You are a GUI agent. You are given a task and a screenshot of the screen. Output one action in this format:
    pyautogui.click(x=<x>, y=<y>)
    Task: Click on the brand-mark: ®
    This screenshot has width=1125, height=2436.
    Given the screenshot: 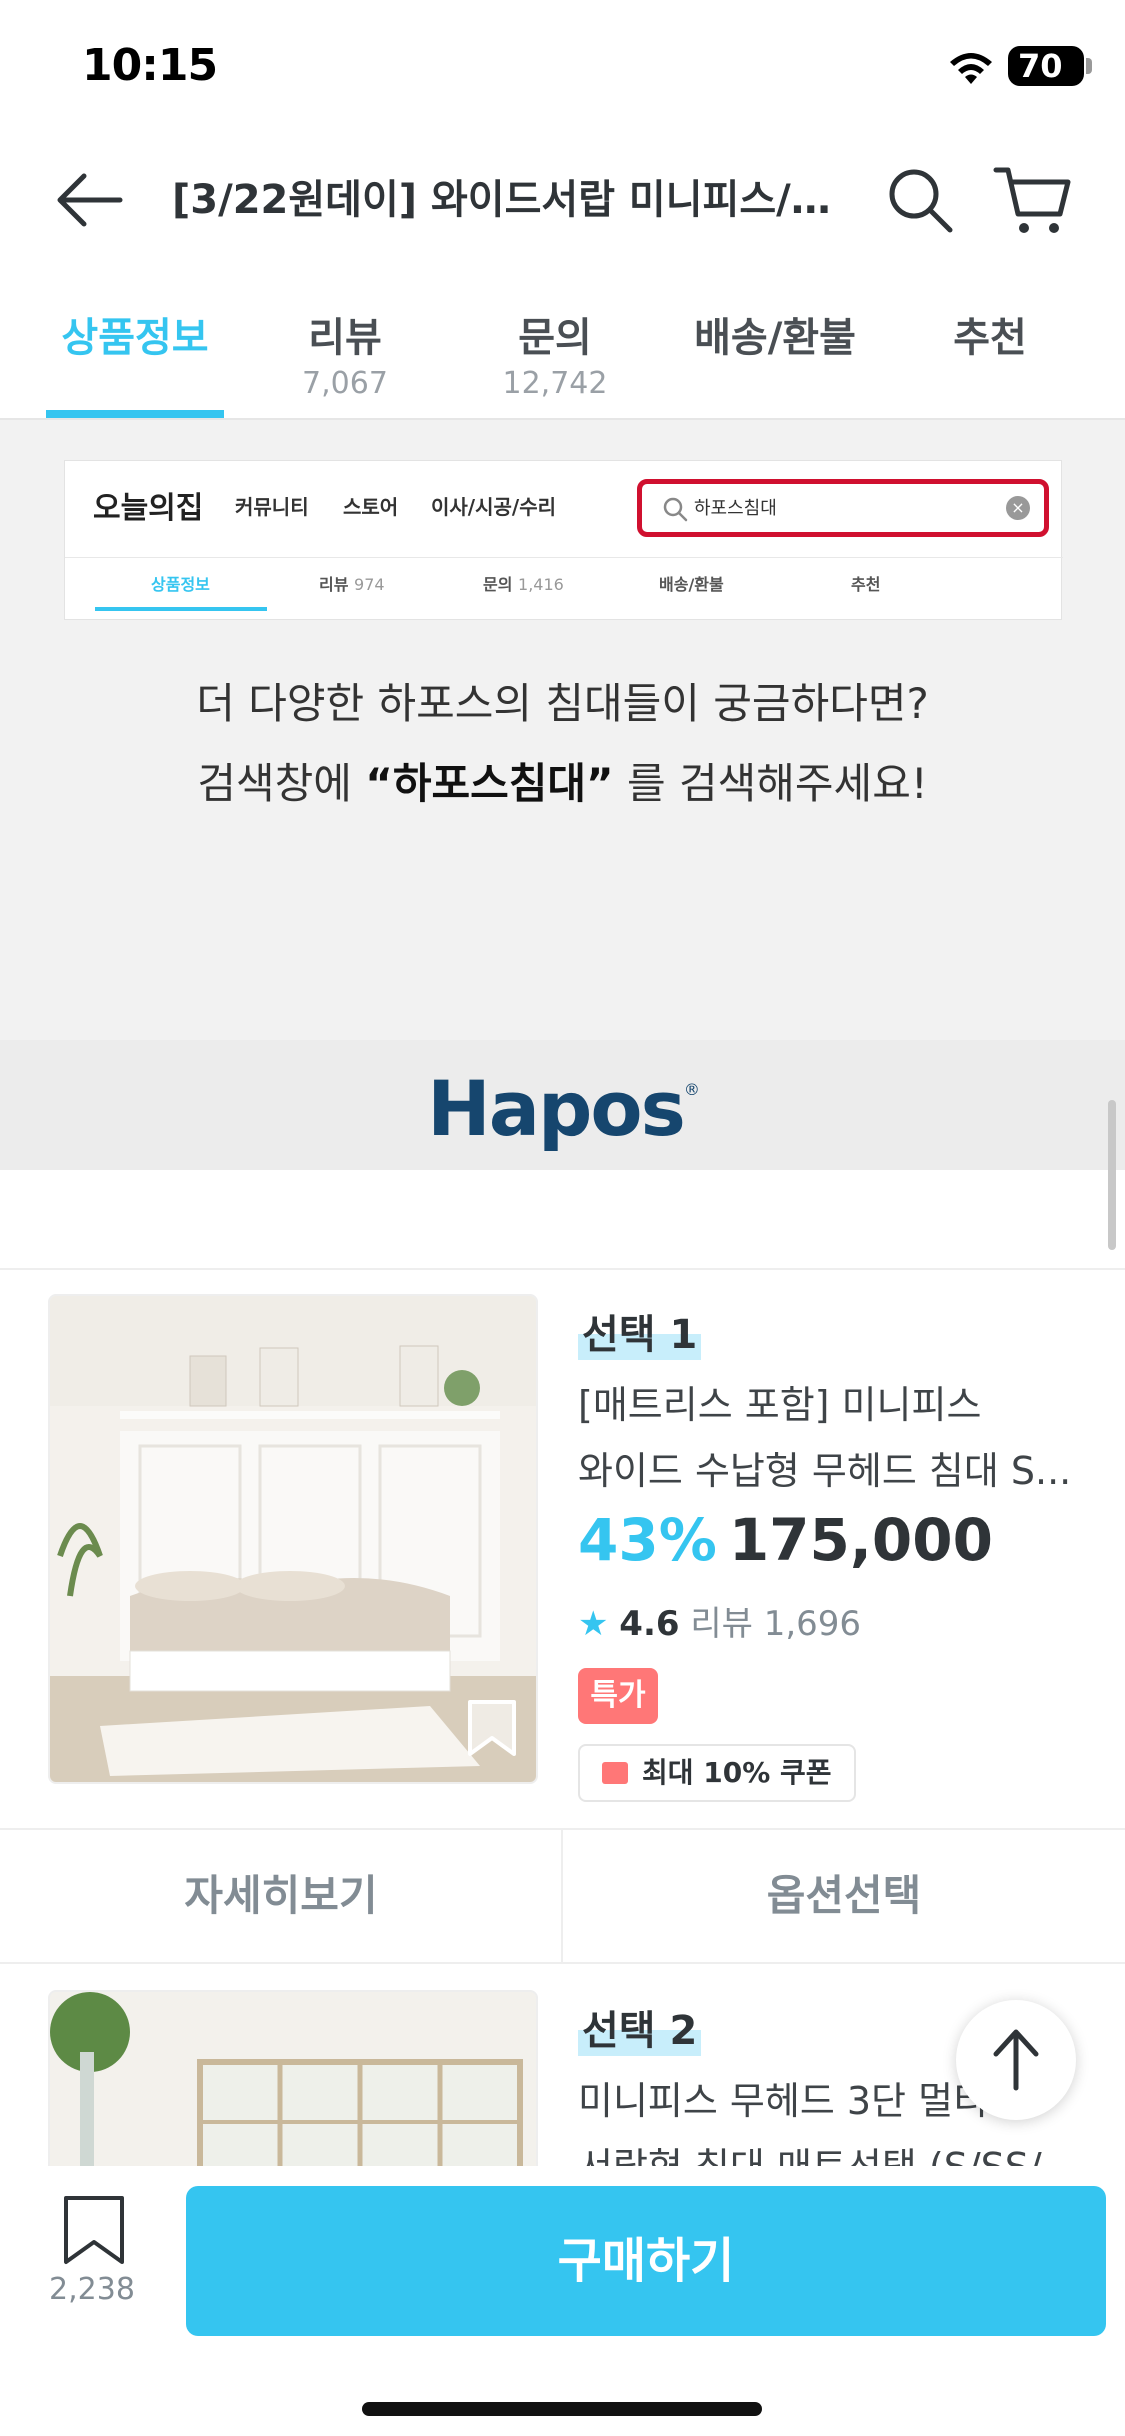 What is the action you would take?
    pyautogui.click(x=691, y=1089)
    